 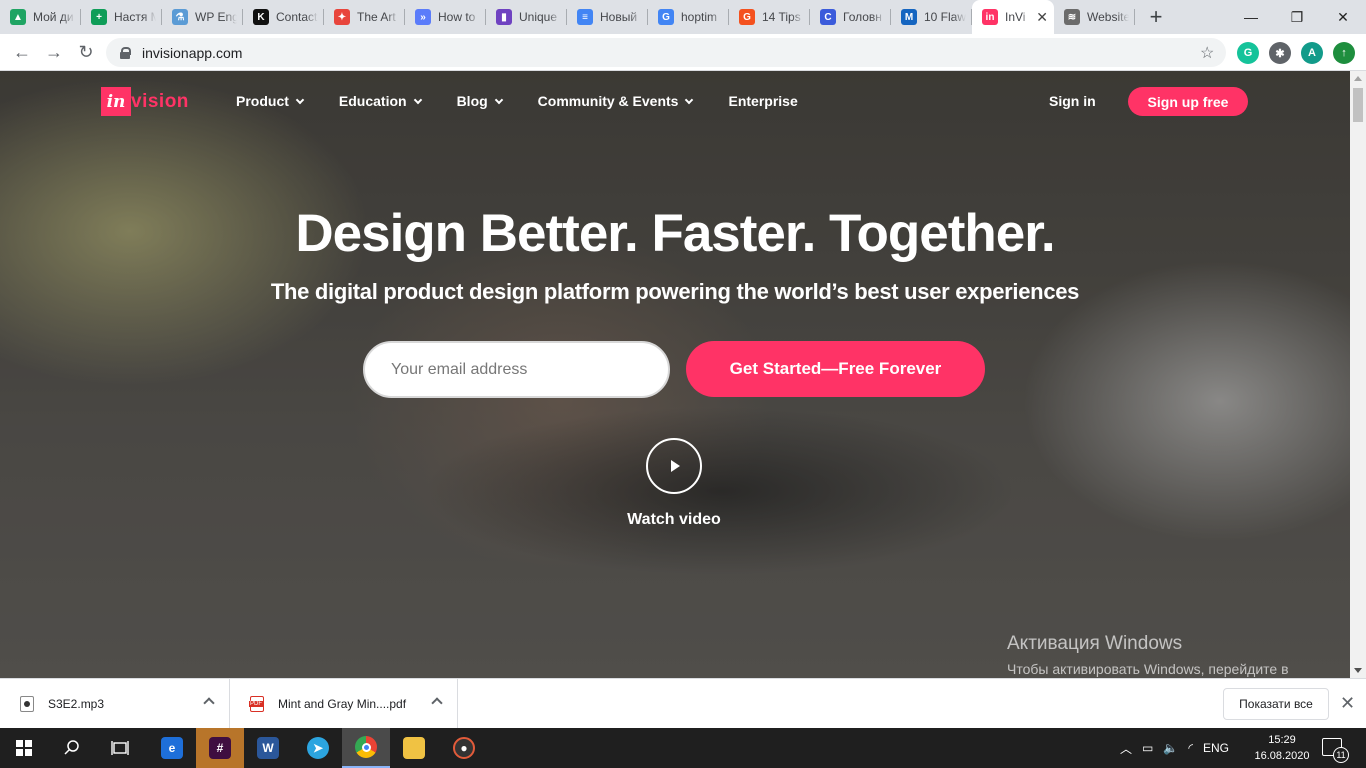 I want to click on tab-title: hoptim, so click(x=699, y=17).